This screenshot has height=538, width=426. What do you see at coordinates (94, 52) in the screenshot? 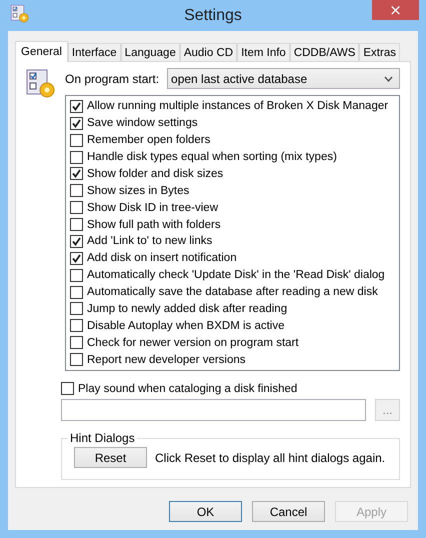
I see `tab: Interface` at bounding box center [94, 52].